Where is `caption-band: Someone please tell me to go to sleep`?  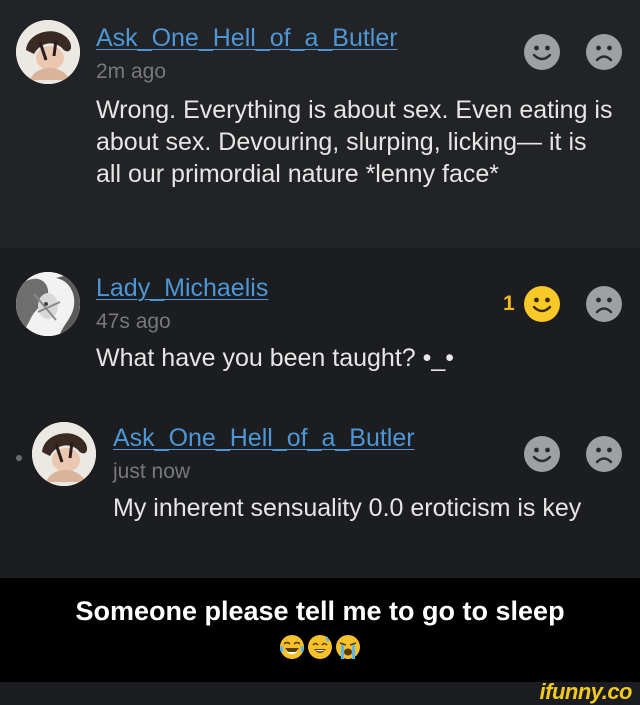 caption-band: Someone please tell me to go to sleep is located at coordinates (320, 630).